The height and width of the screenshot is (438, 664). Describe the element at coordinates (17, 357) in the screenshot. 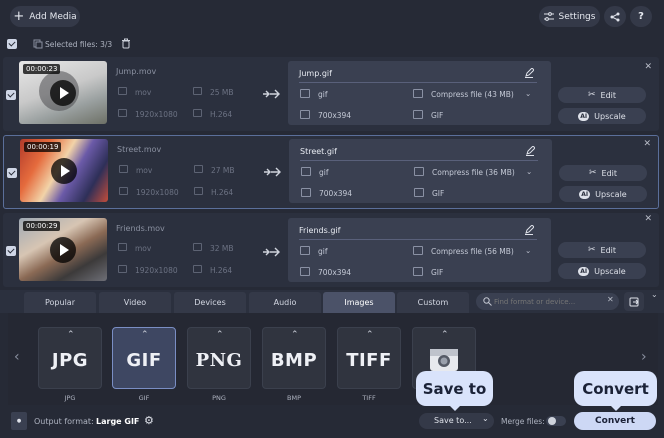

I see `chevron-left-icon: ‹` at that location.